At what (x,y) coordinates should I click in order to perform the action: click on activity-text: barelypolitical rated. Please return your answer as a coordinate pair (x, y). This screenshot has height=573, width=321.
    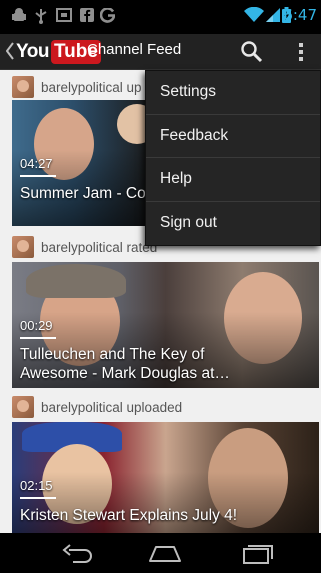
    Looking at the image, I should click on (99, 247).